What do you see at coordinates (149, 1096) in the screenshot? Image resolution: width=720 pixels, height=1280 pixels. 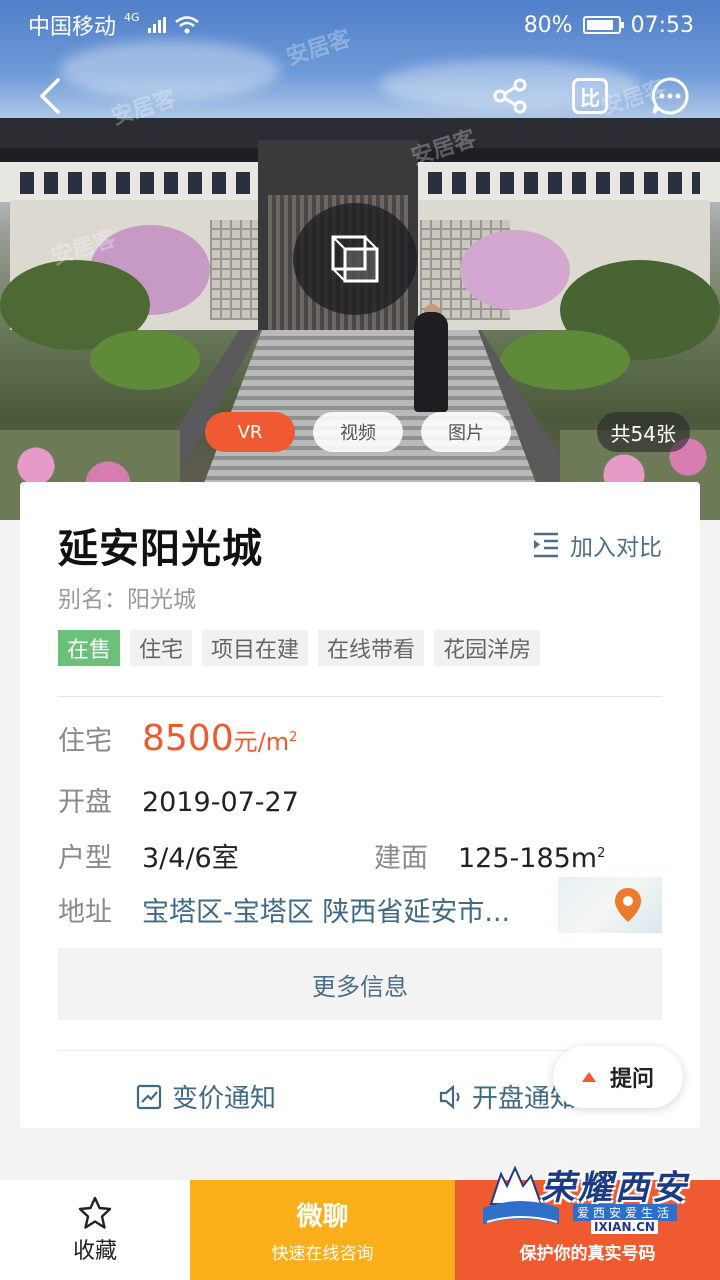 I see `trend-icon` at bounding box center [149, 1096].